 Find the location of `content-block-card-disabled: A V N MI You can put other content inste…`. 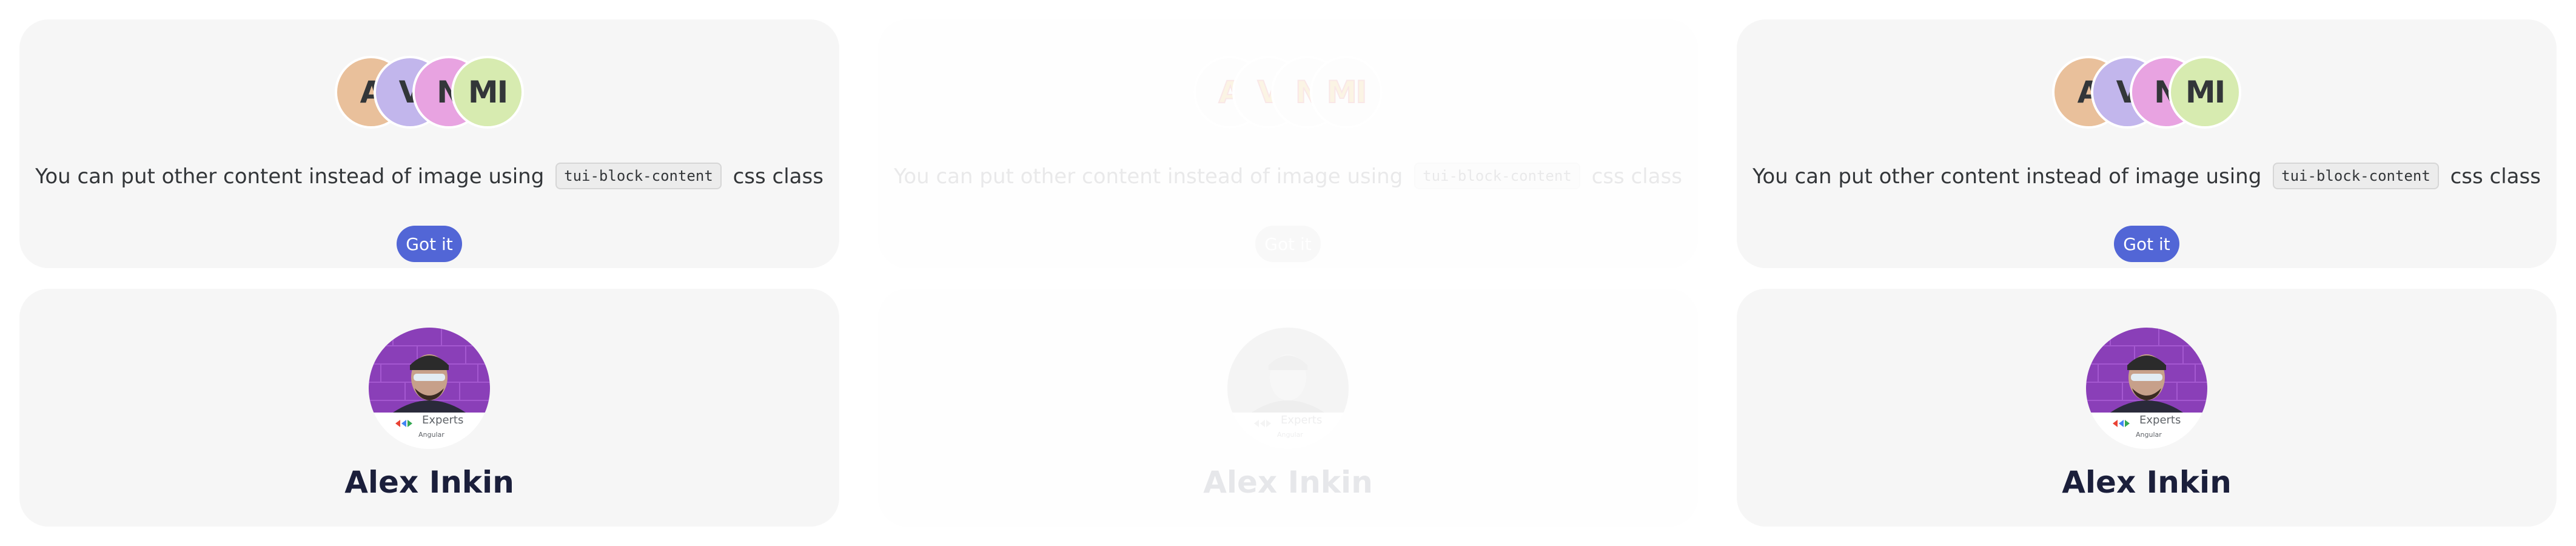

content-block-card-disabled: A V N MI You can put other content inste… is located at coordinates (1288, 143).